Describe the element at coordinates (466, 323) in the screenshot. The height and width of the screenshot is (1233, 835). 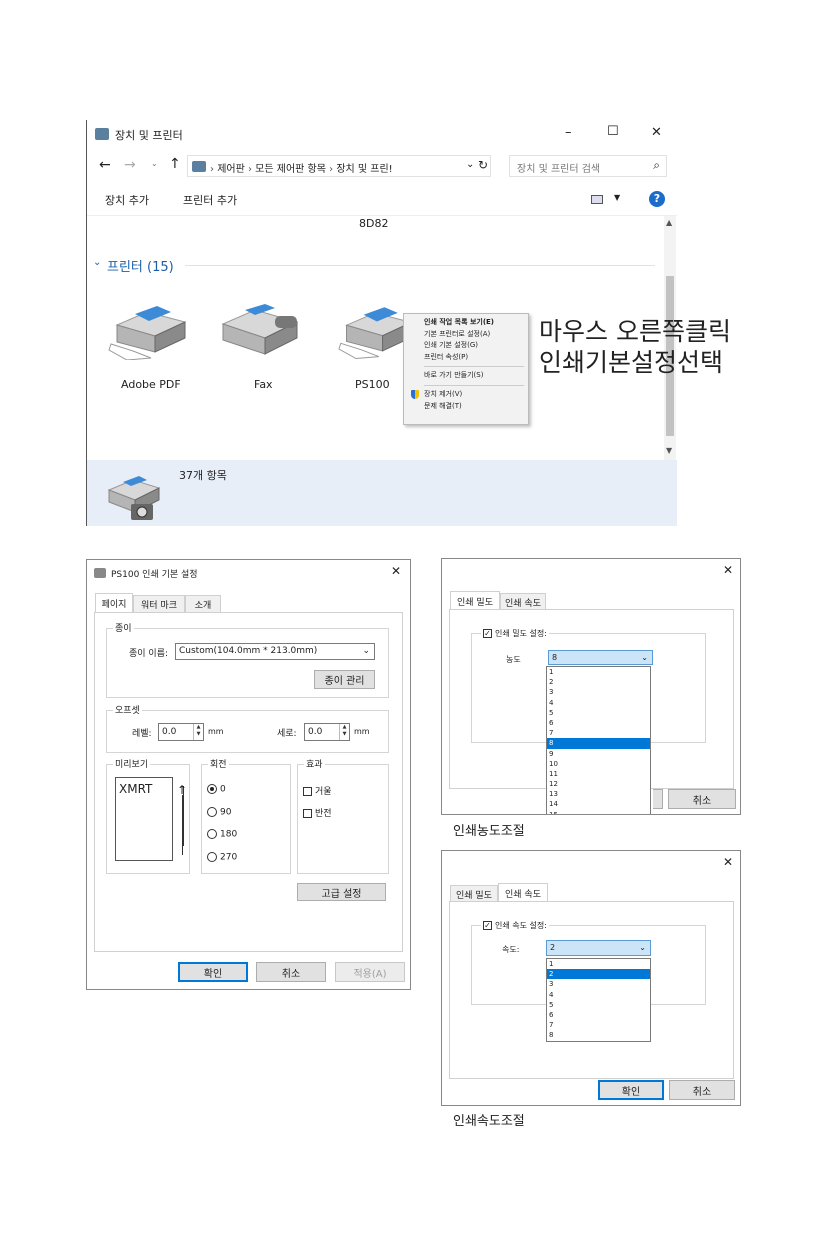
I see `menu-item-see-print-jobs: 인쇄 작업 목록 보기(E)` at that location.